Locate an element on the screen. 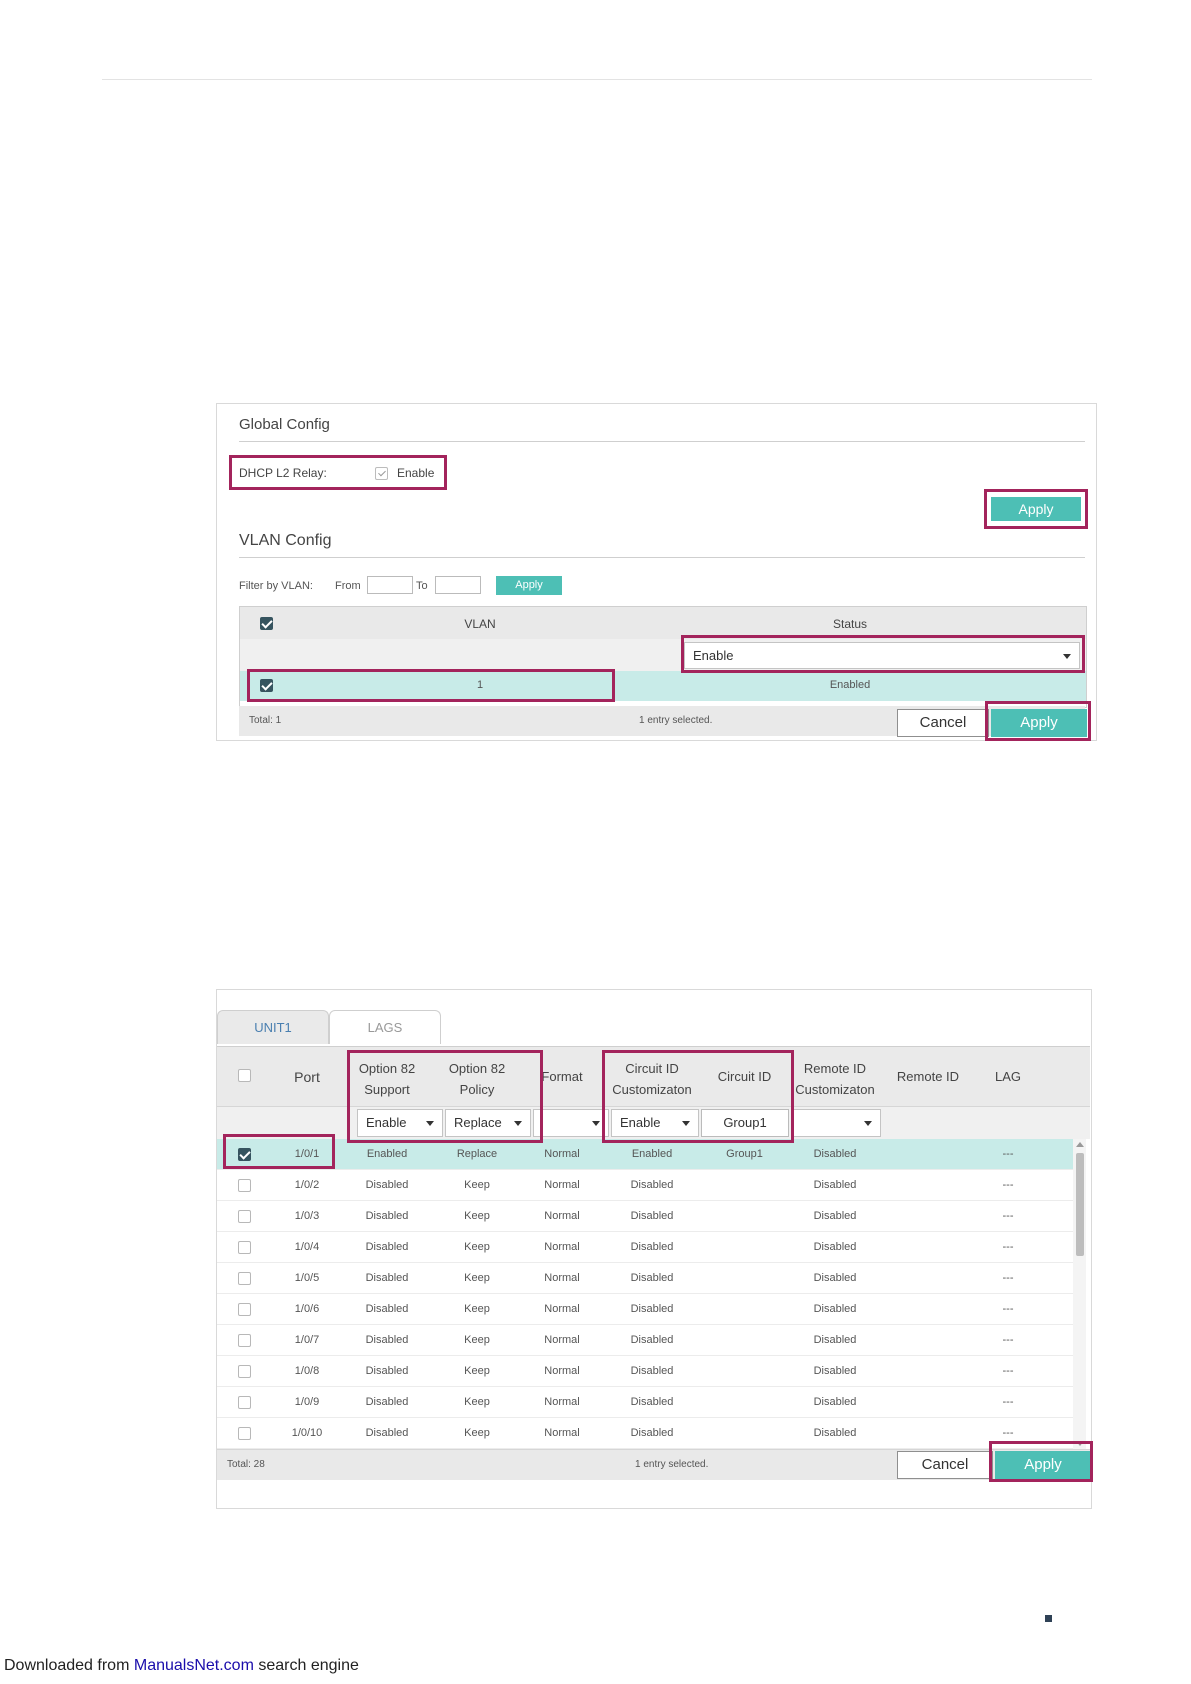  page-header-rule is located at coordinates (597, 79).